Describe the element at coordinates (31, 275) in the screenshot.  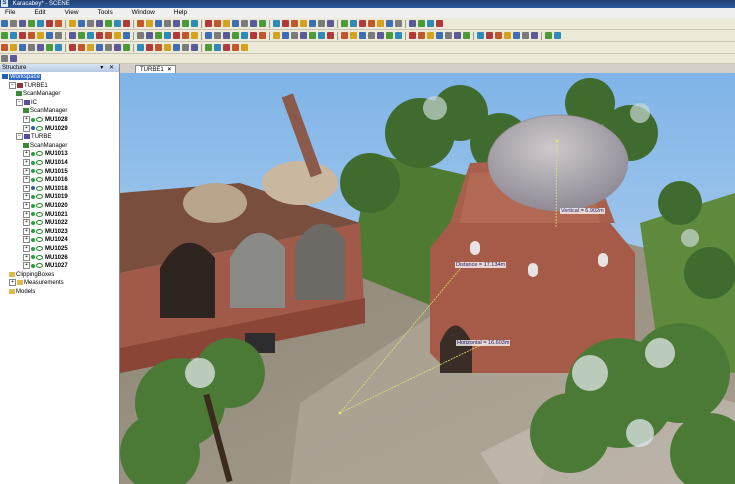
I see `tree-item: ClippingBoxes` at that location.